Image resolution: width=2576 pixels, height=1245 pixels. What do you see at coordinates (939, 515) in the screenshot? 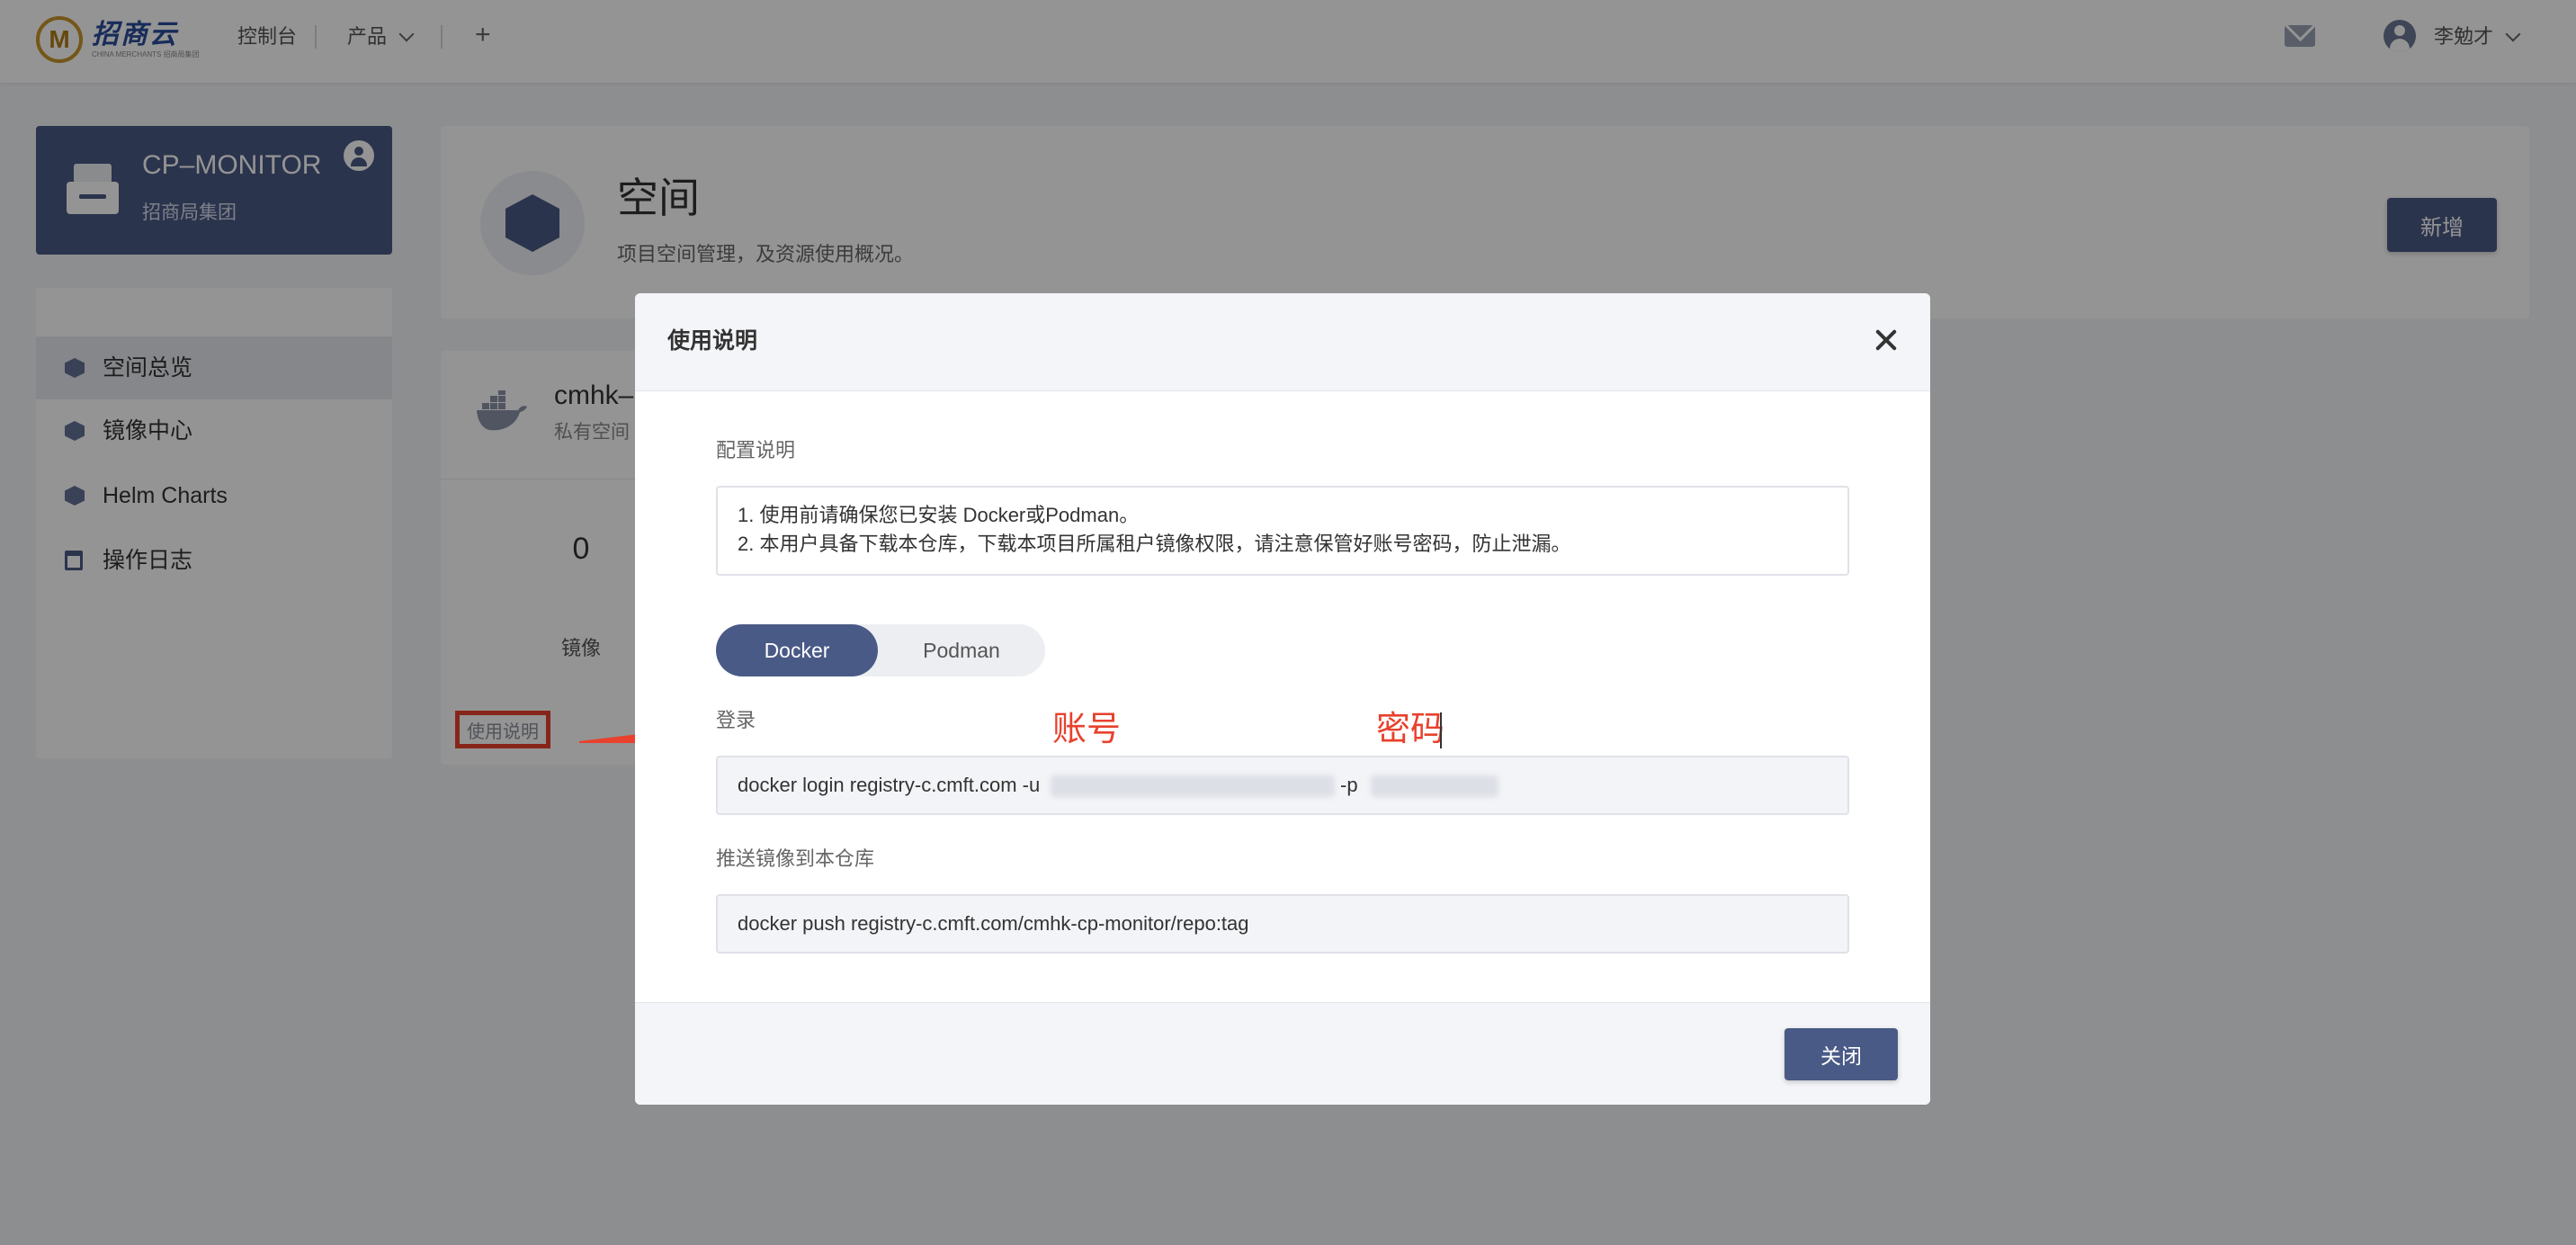
I see `note-line: 1. 使用前请确保您已安装 Docker或Podman。` at bounding box center [939, 515].